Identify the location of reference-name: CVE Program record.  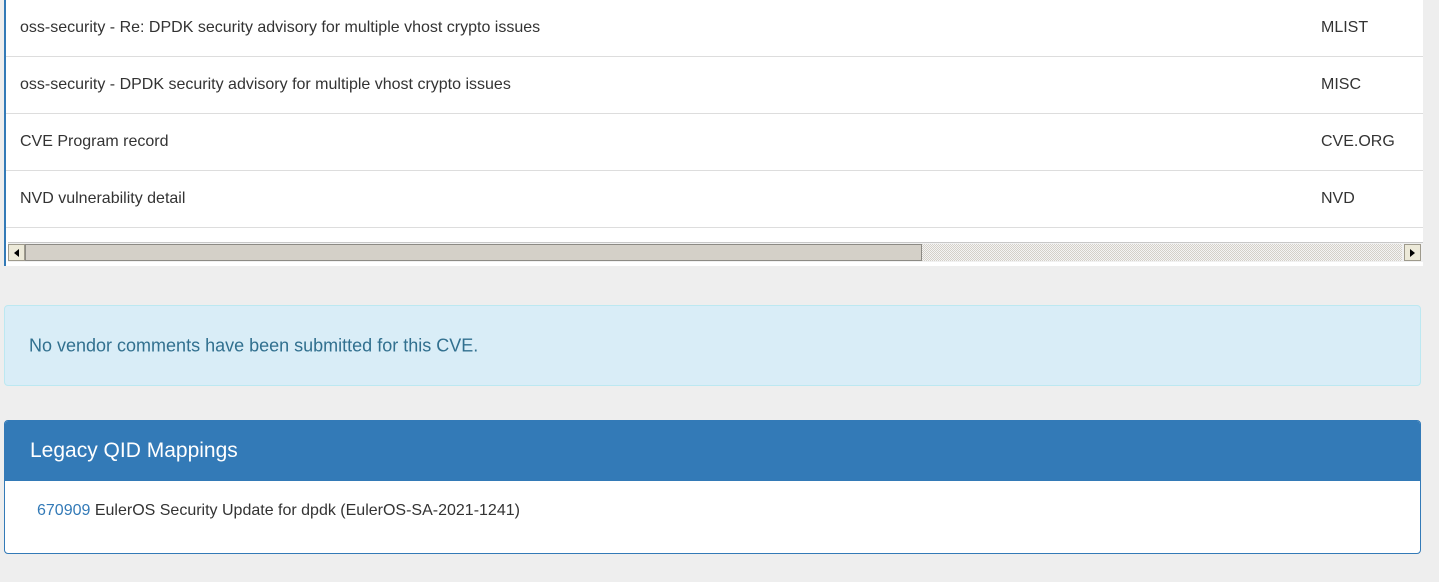
(94, 142).